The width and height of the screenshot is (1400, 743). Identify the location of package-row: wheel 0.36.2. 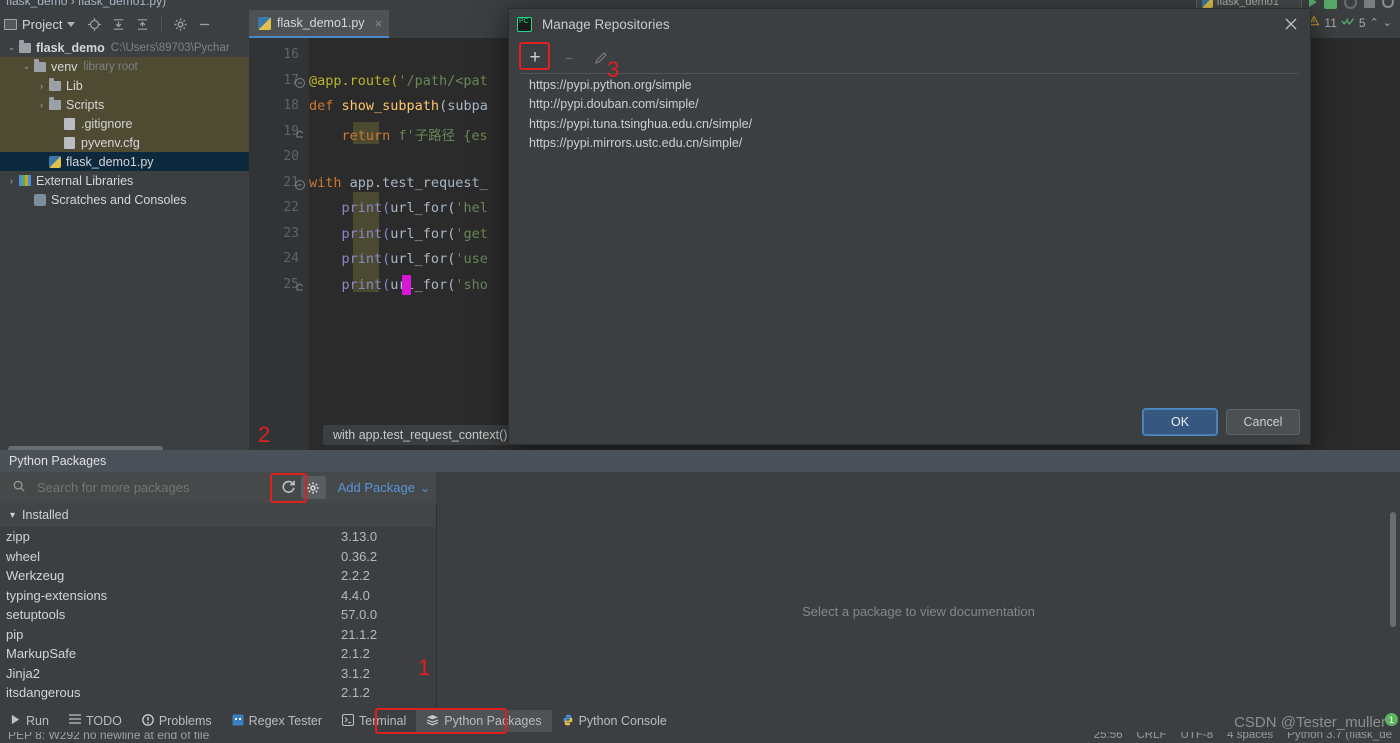
(218, 557).